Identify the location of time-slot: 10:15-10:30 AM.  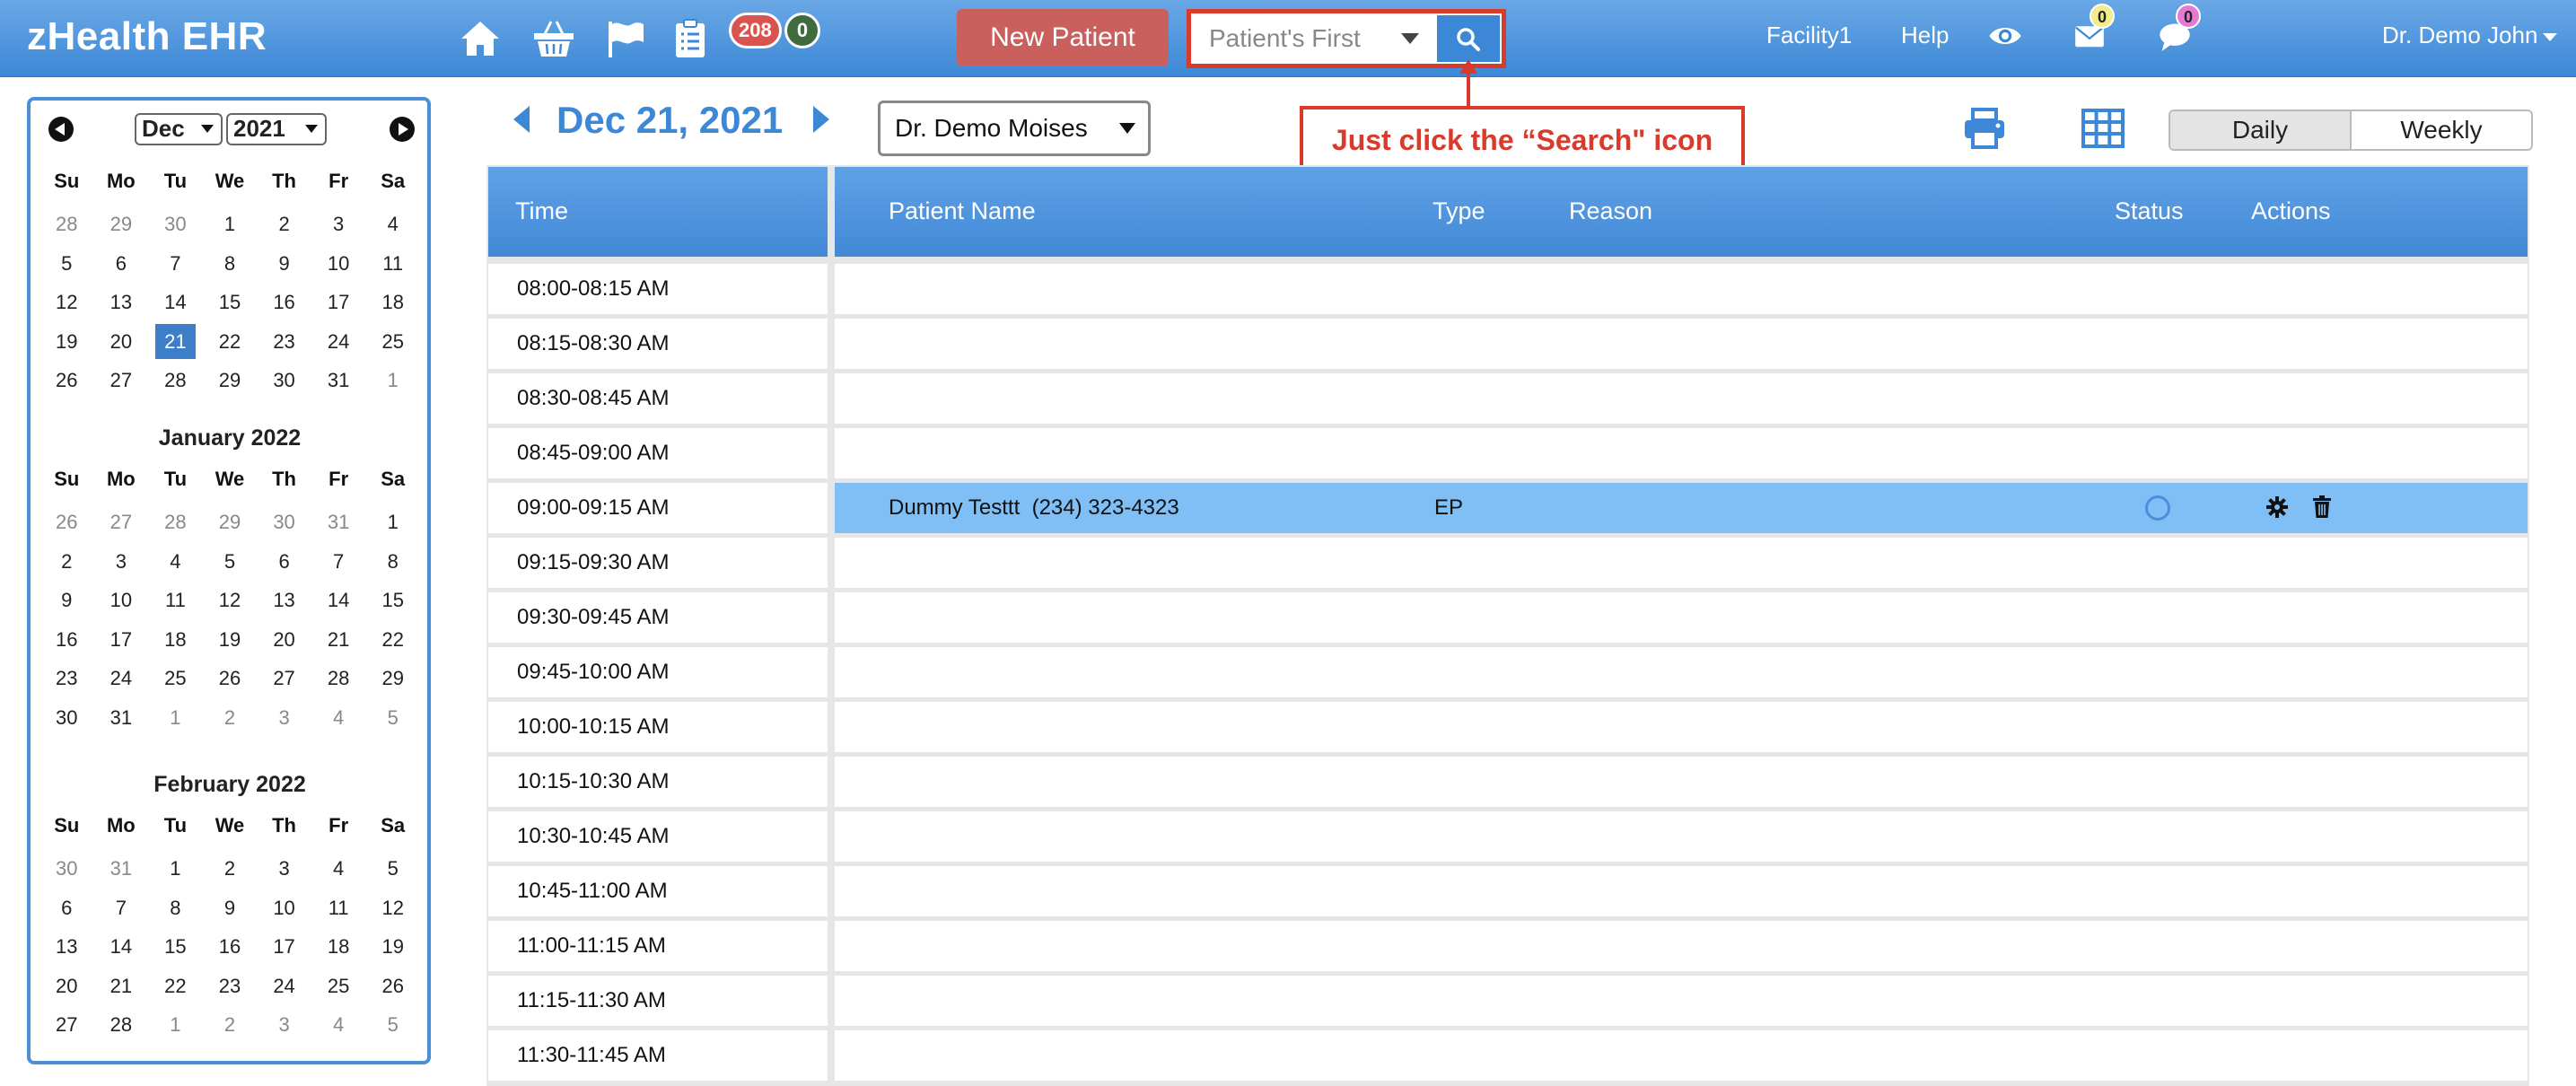
(658, 782).